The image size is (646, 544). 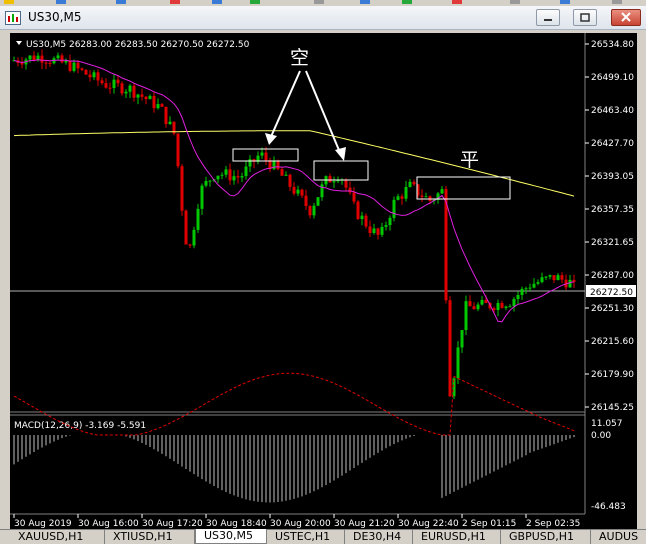 I want to click on macd-tick-label: -46.483, so click(x=608, y=507).